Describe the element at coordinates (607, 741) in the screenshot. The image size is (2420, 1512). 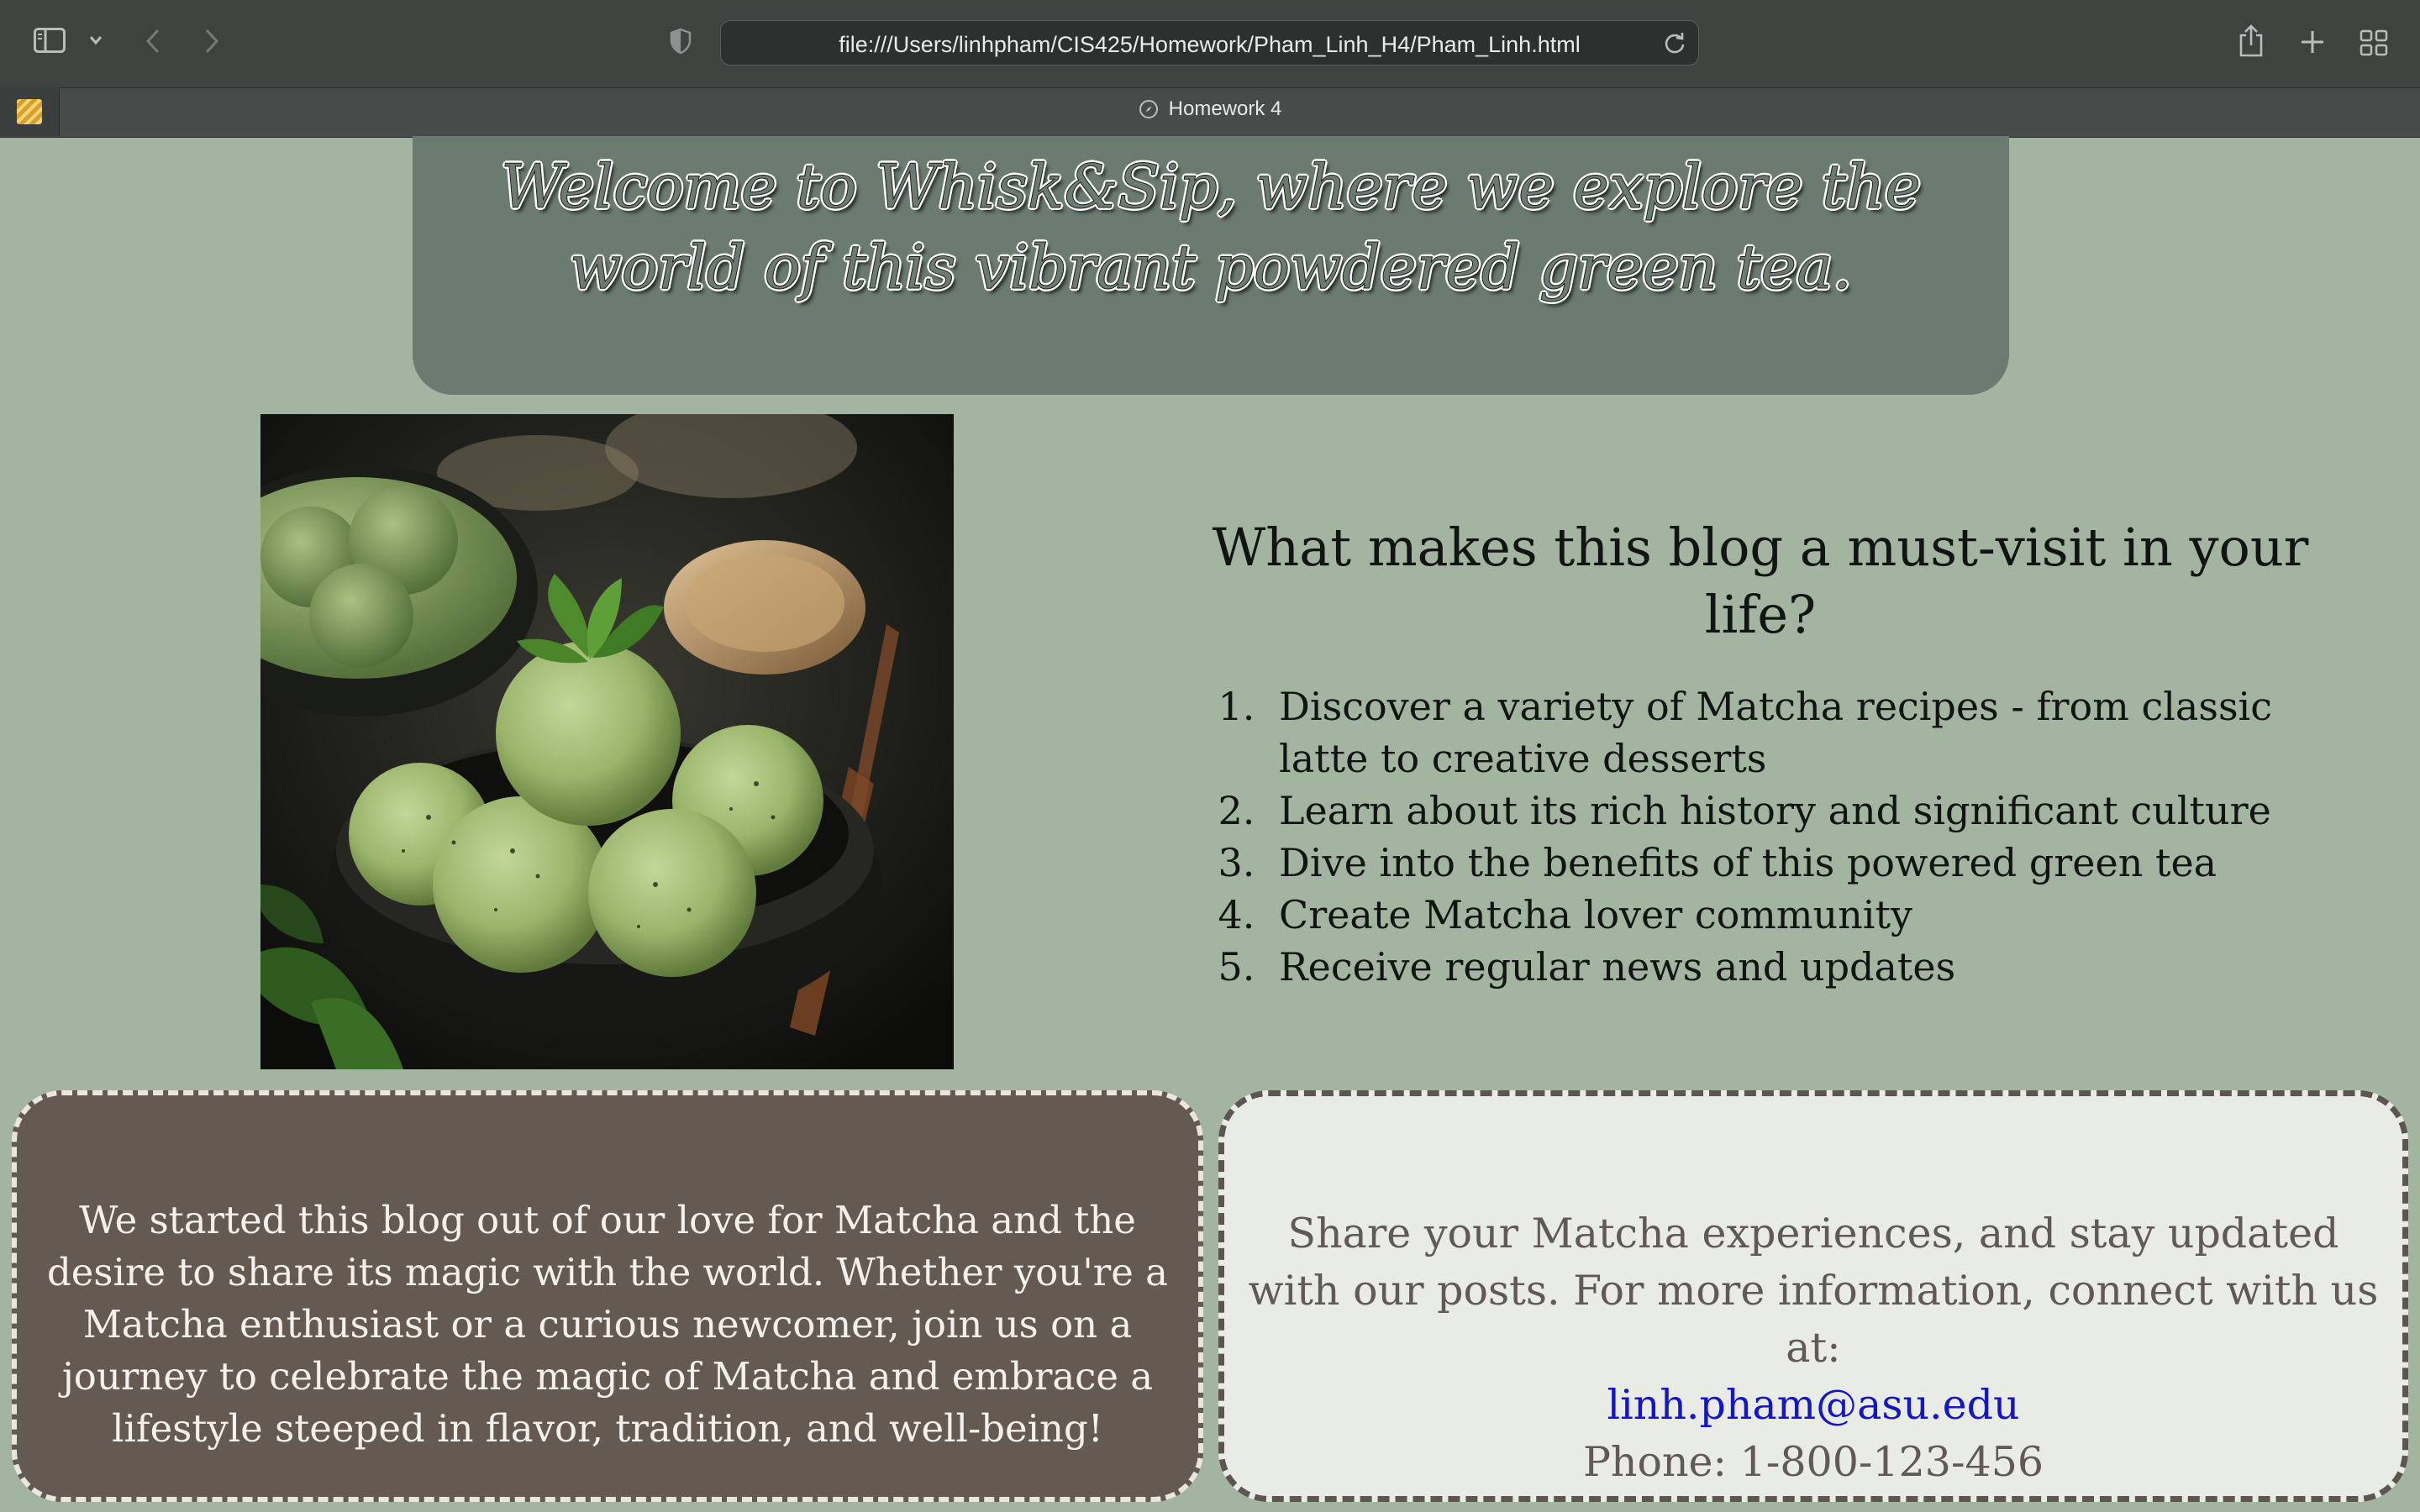
I see `matcha-photo` at that location.